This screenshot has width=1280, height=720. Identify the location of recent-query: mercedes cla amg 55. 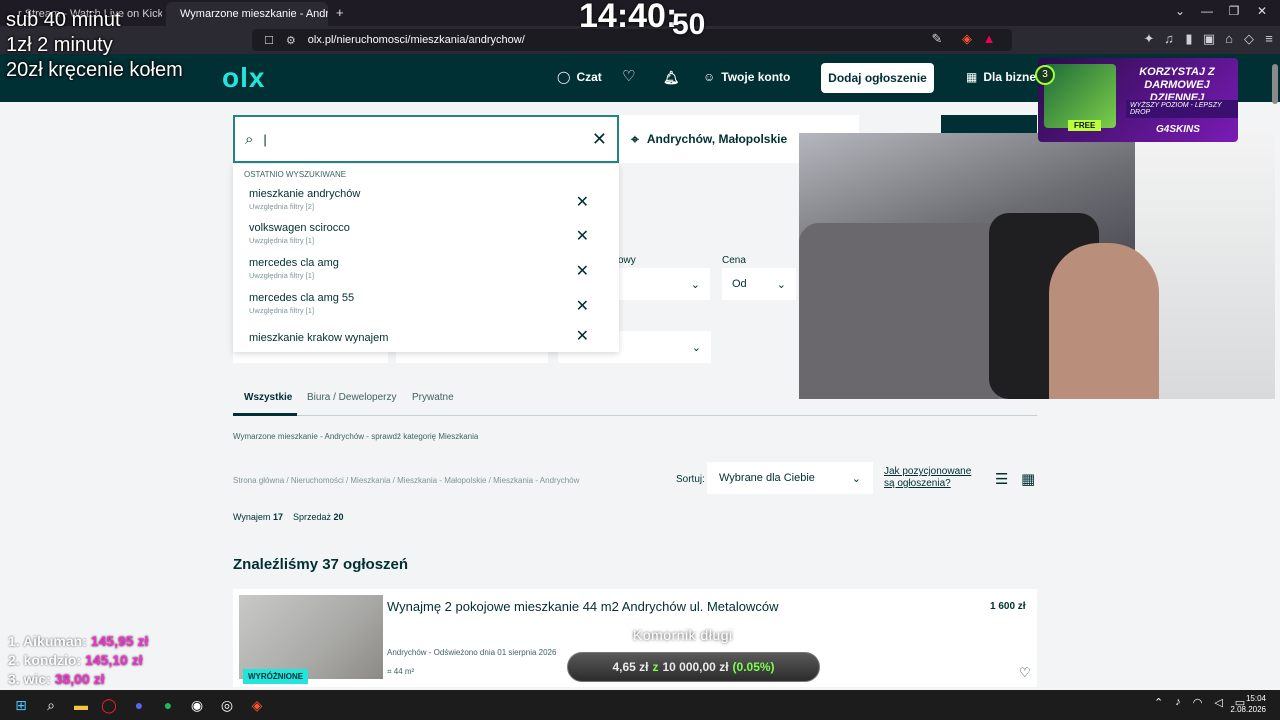
(302, 298).